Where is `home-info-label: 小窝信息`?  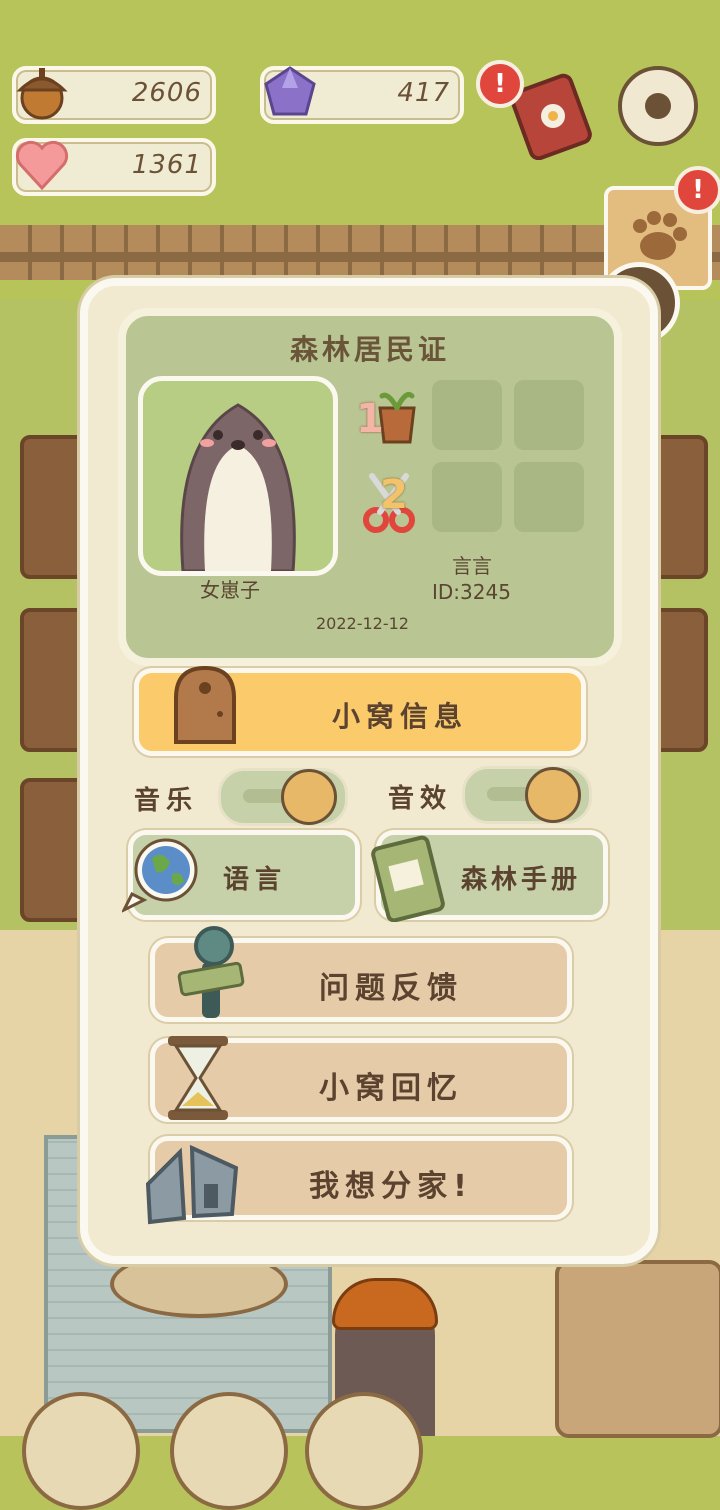
home-info-label: 小窝信息 is located at coordinates (399, 716).